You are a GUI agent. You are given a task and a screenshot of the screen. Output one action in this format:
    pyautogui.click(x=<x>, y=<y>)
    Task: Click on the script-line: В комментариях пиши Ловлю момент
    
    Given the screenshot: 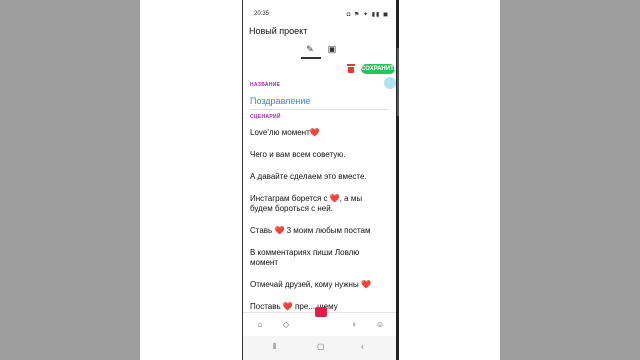 What is the action you would take?
    pyautogui.click(x=305, y=257)
    